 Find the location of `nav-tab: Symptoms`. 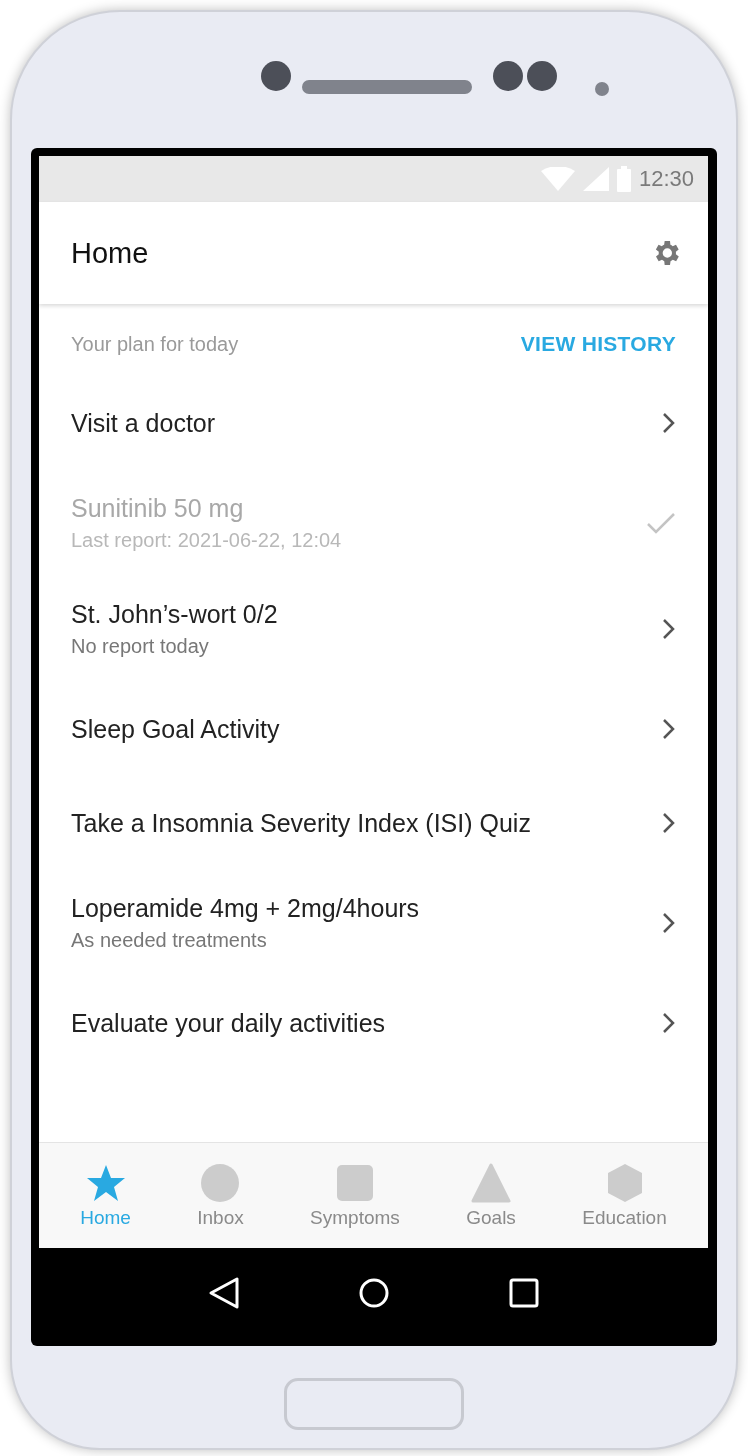

nav-tab: Symptoms is located at coordinates (355, 1195).